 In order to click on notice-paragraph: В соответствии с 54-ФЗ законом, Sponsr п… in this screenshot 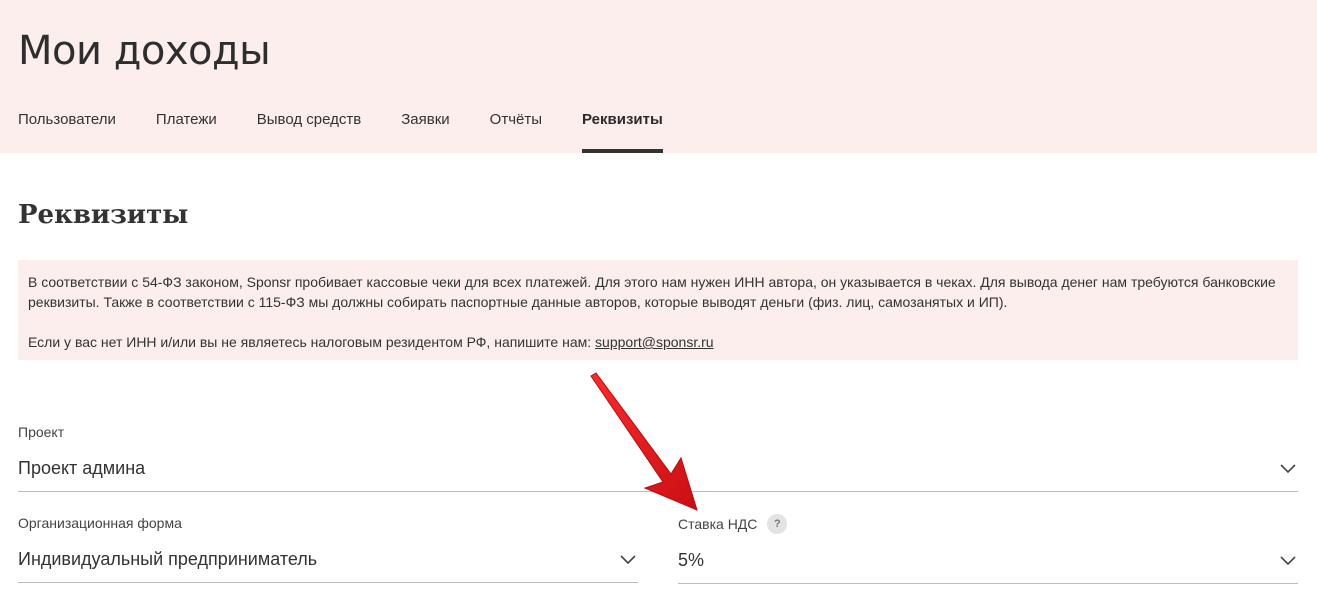, I will do `click(652, 292)`.